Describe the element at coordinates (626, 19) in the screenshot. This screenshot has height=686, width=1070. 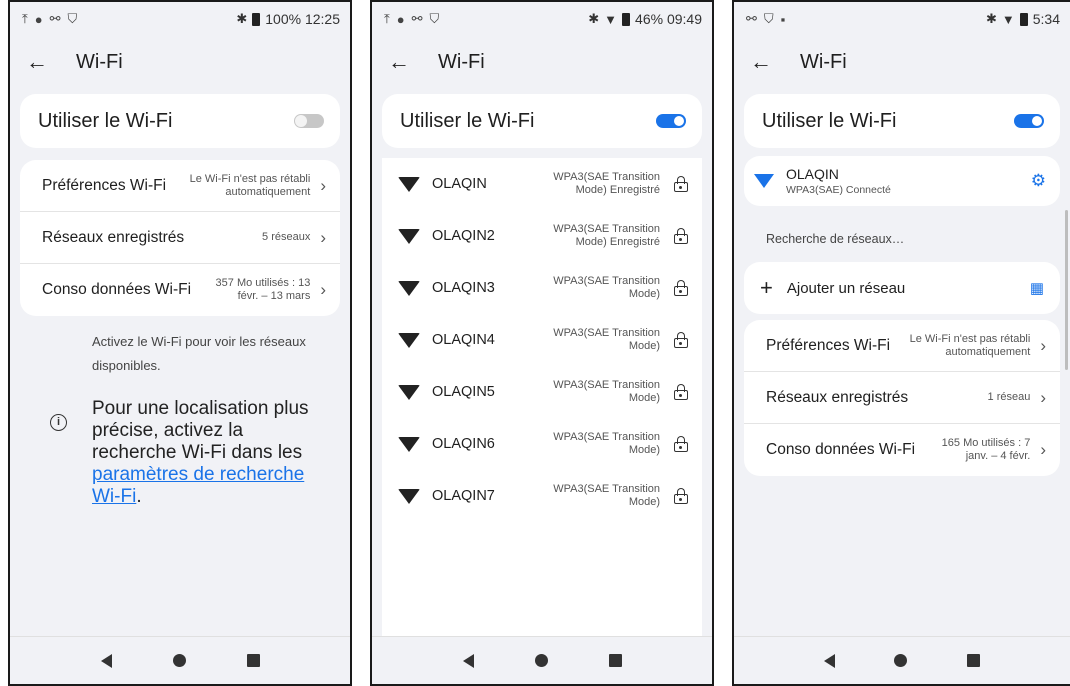
I see `battery-icon` at that location.